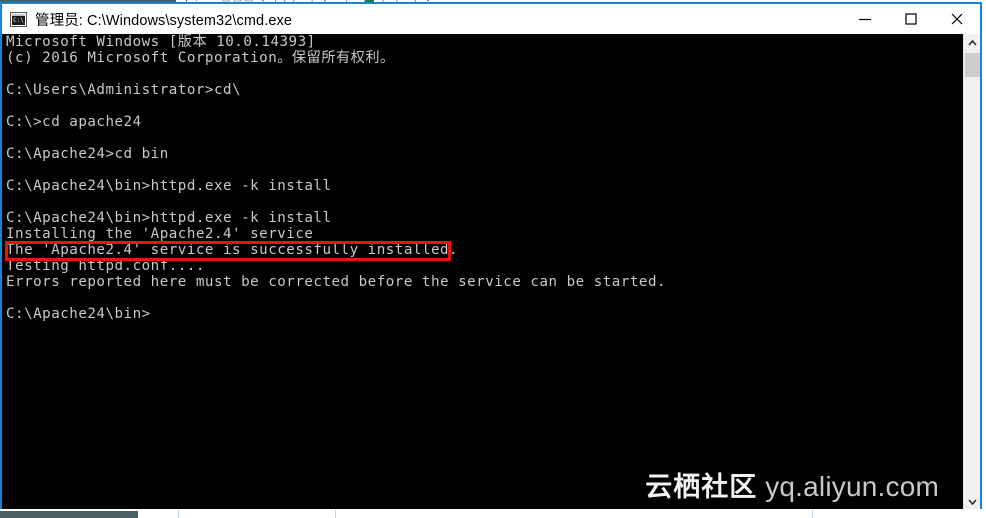  Describe the element at coordinates (971, 272) in the screenshot. I see `vertical-scrollbar` at that location.